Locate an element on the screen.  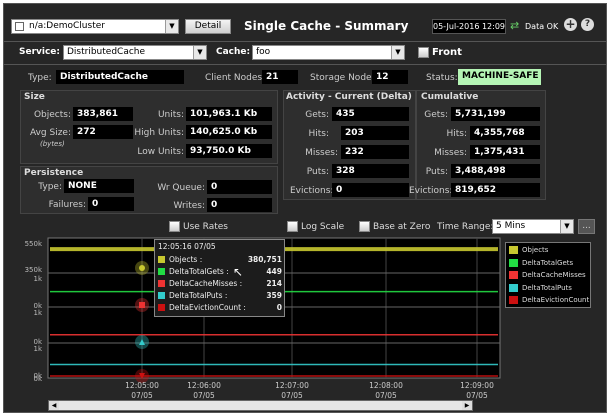
tooltip-row: DeltaCacheMisses : 214 is located at coordinates (220, 284).